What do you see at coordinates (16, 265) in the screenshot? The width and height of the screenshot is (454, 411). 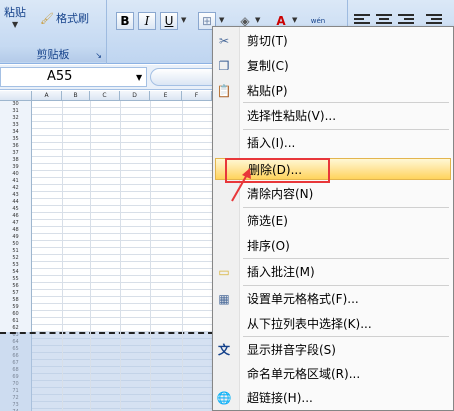 I see `row-number: 53` at bounding box center [16, 265].